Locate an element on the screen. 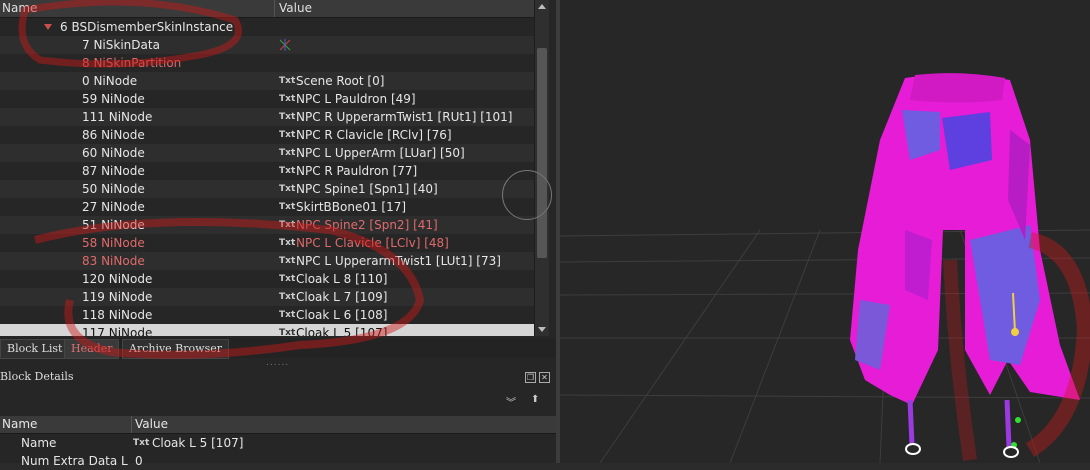  tree-row-value: NPC R Clavicle [RClv] [76] is located at coordinates (374, 135).